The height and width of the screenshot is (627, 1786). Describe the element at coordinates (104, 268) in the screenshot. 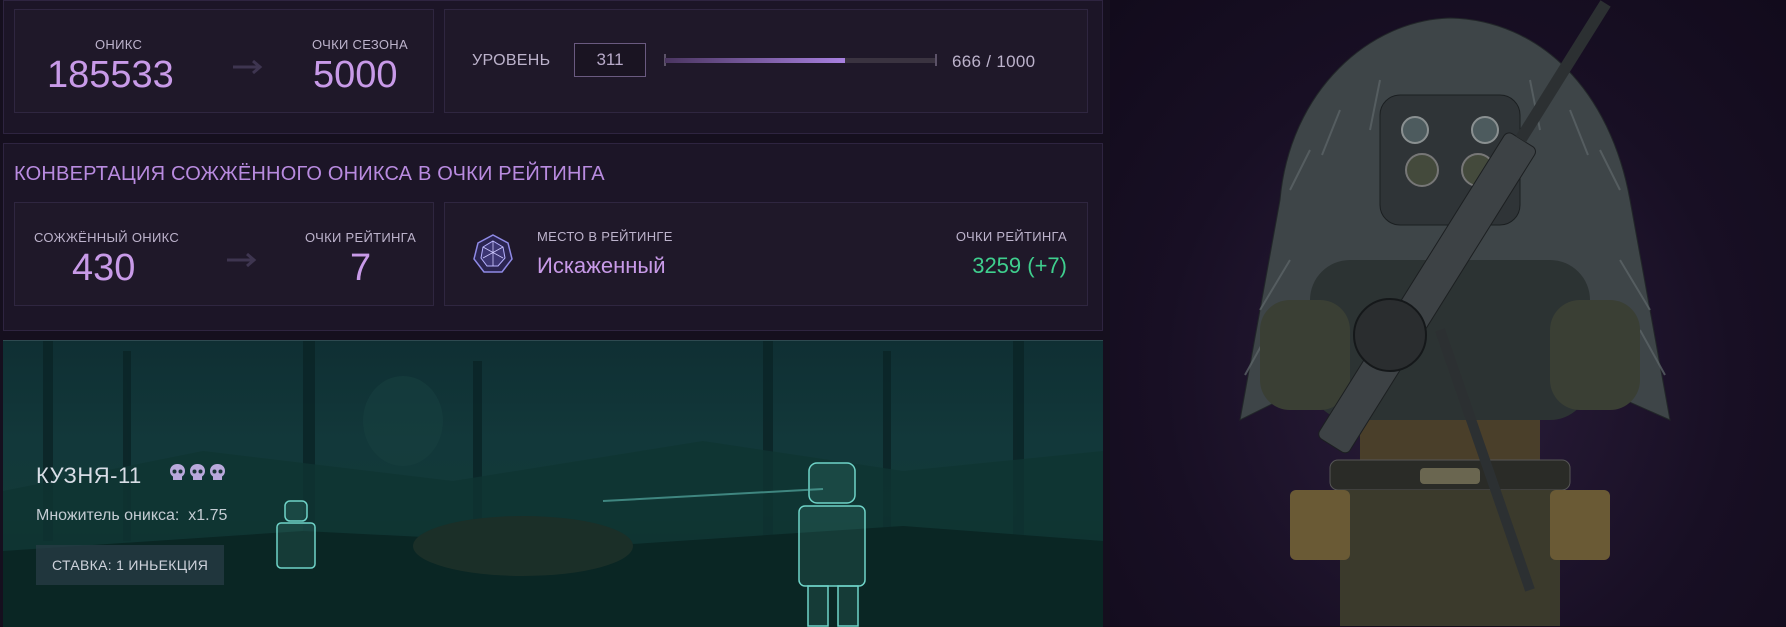

I see `burned-onyx-value: 430` at that location.